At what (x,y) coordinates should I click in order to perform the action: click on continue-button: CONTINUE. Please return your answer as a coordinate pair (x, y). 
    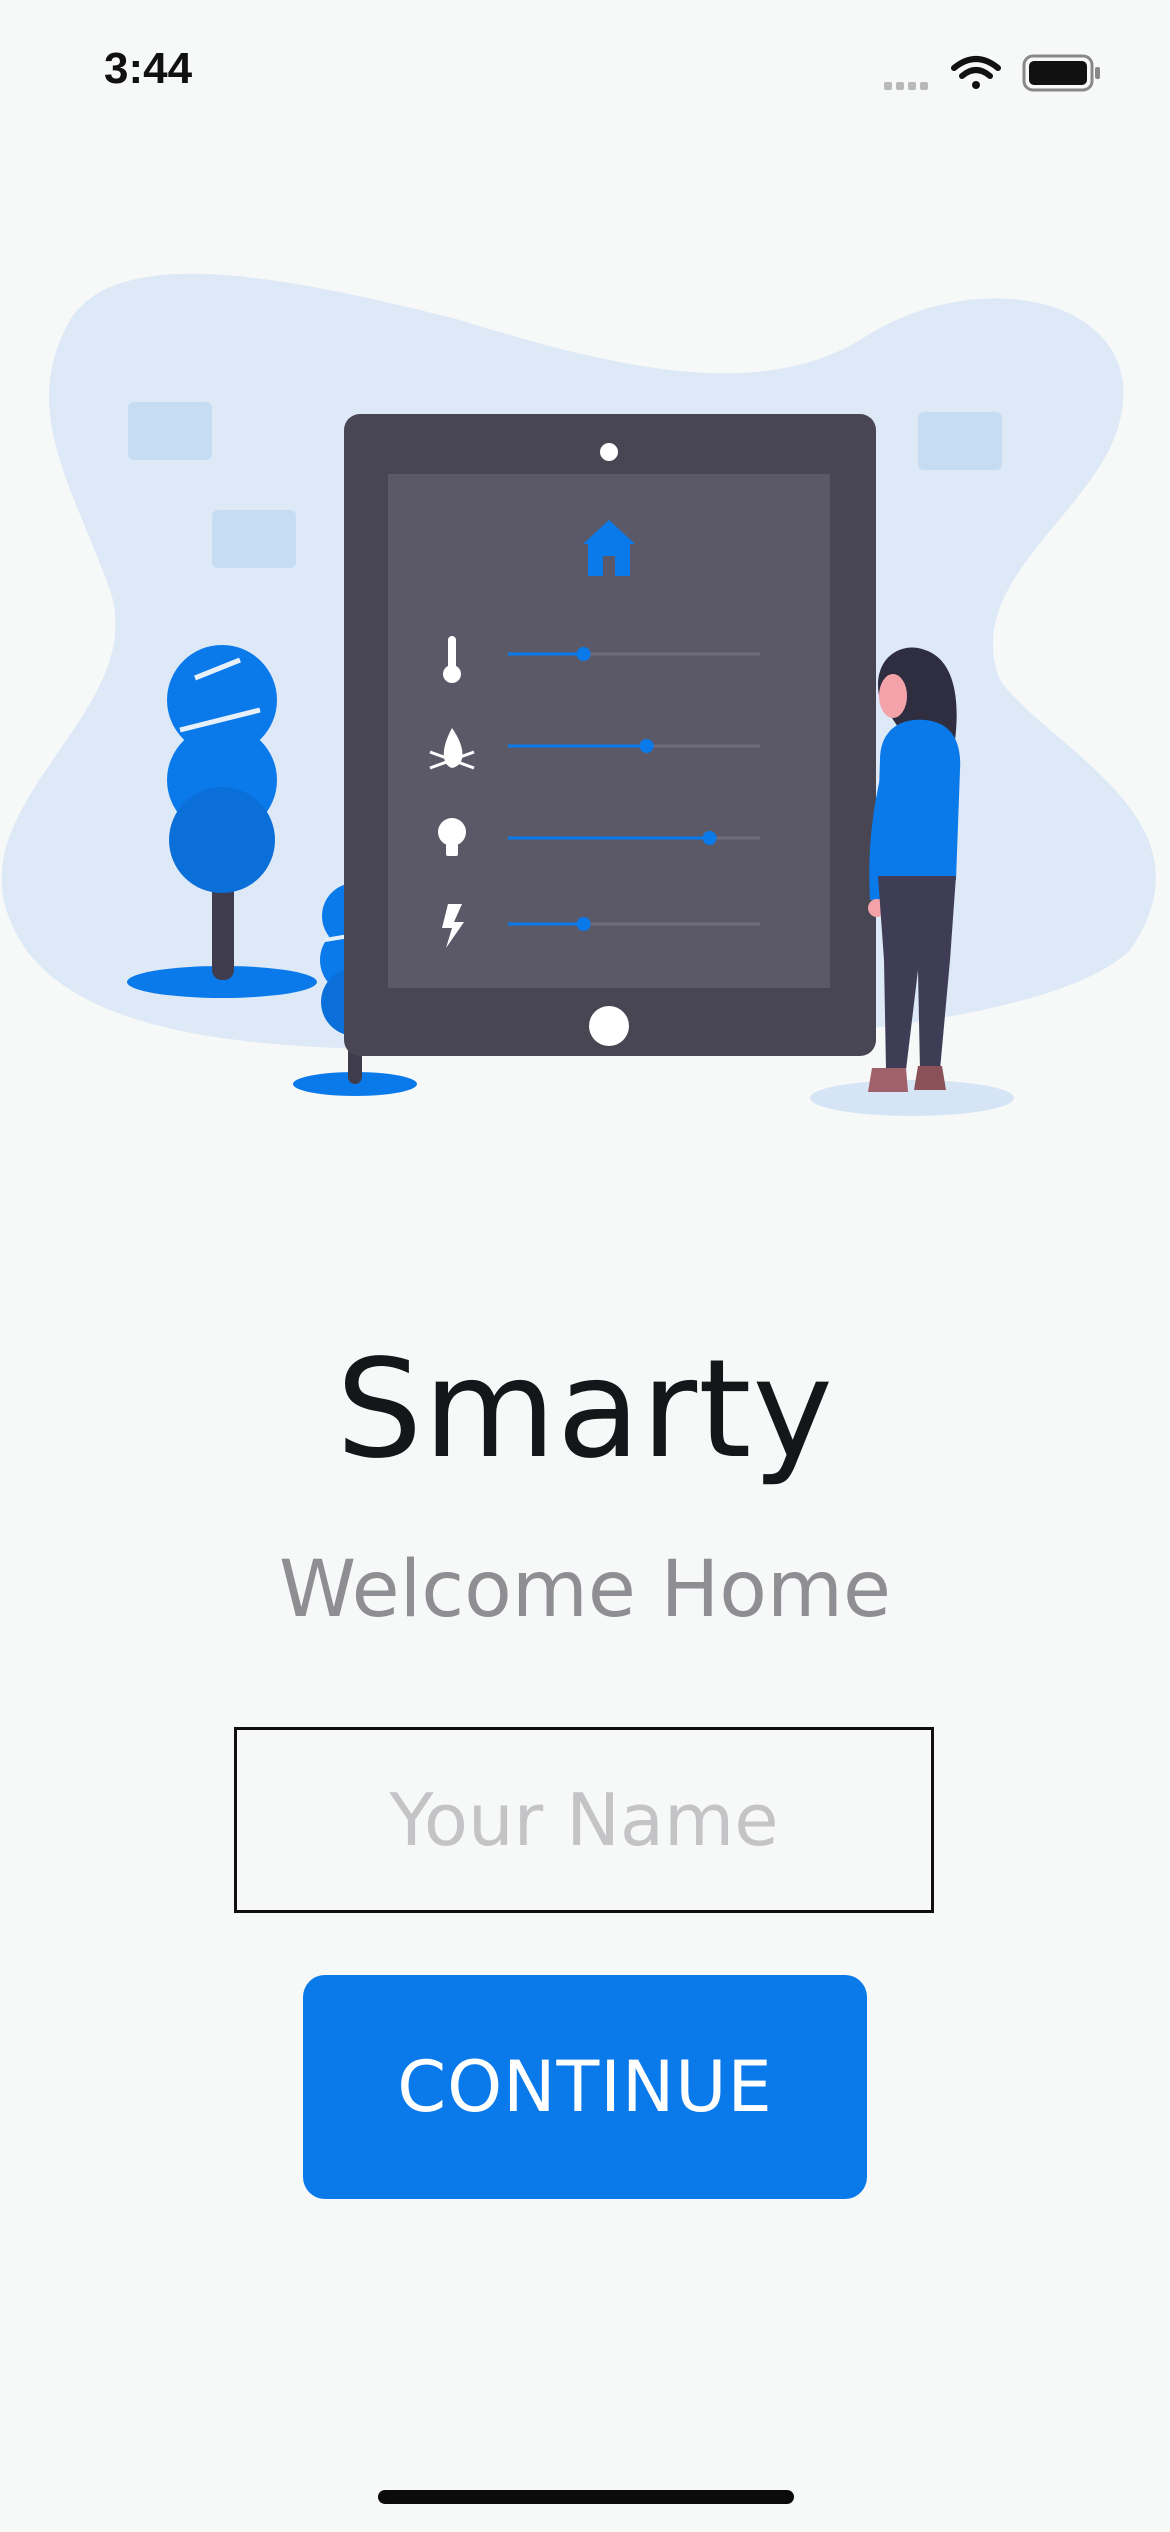
    Looking at the image, I should click on (585, 2087).